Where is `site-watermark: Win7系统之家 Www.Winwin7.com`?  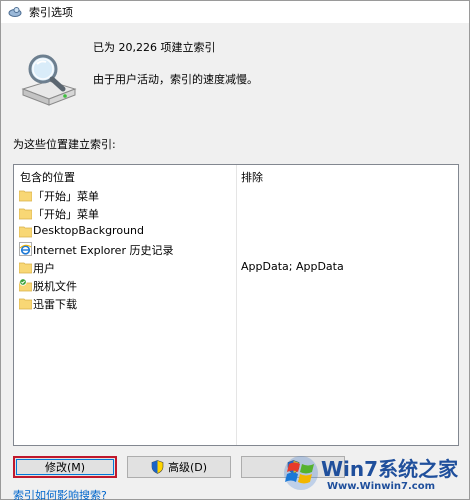 site-watermark: Win7系统之家 Www.Winwin7.com is located at coordinates (374, 475).